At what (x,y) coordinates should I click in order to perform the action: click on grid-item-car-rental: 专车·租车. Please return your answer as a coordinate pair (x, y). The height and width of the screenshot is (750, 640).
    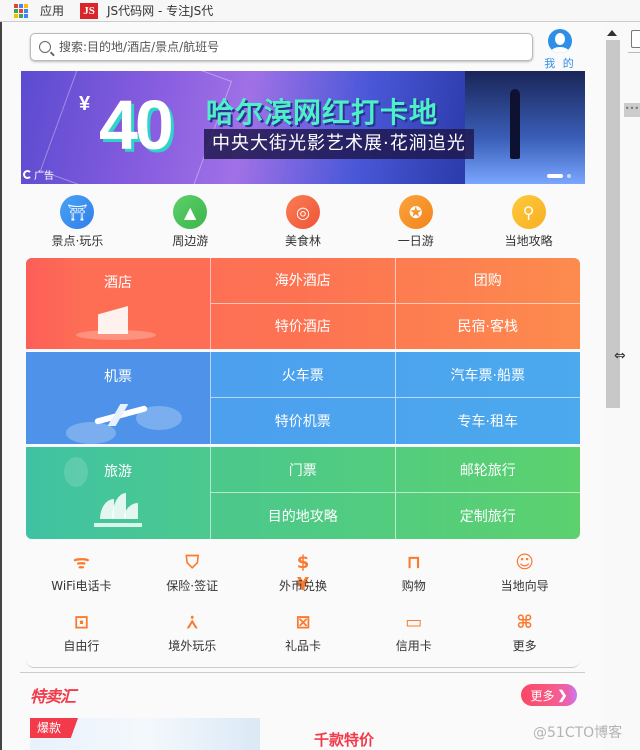
    Looking at the image, I should click on (488, 421).